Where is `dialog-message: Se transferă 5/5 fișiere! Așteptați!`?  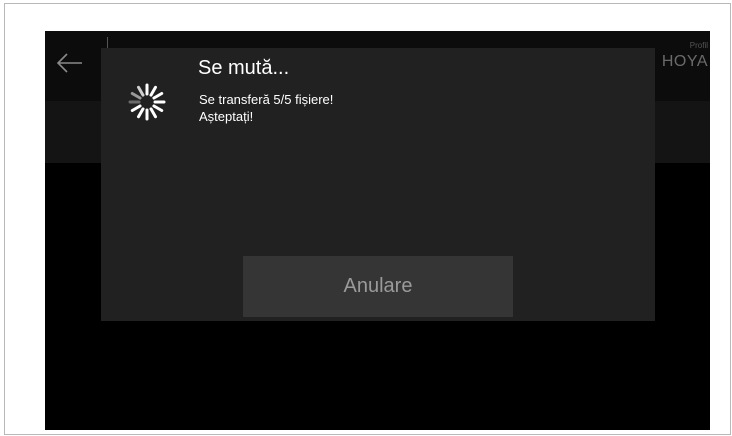 dialog-message: Se transferă 5/5 fișiere! Așteptați! is located at coordinates (266, 108).